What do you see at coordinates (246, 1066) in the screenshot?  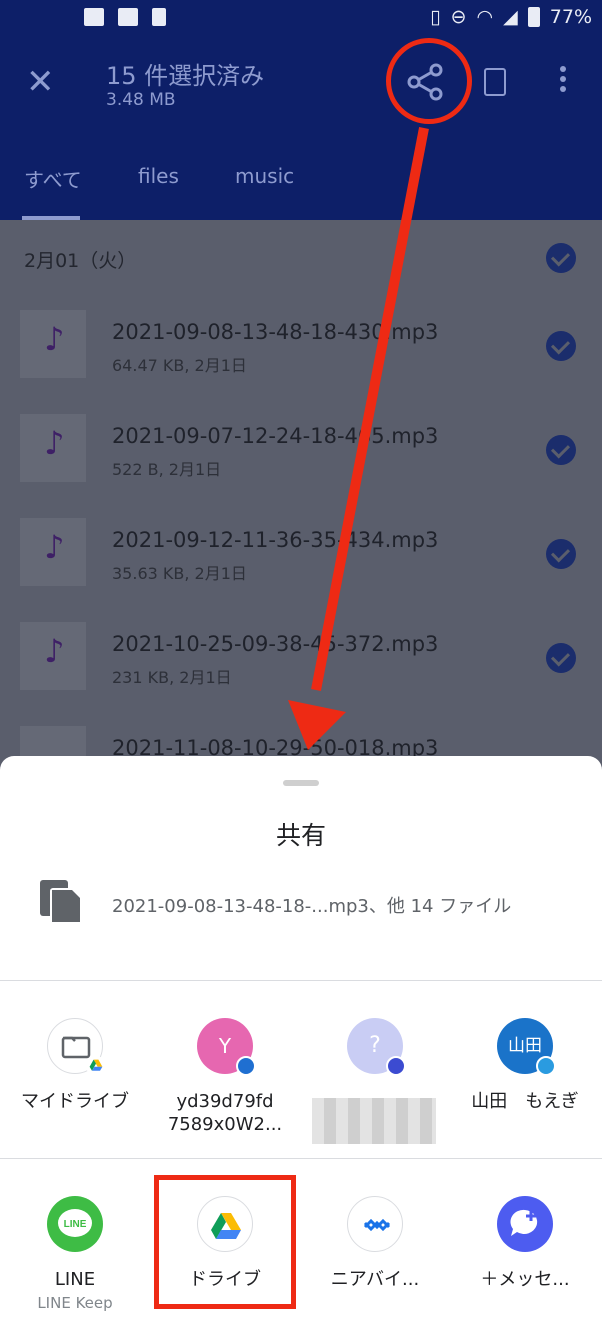 I see `outlook-badge-icon` at bounding box center [246, 1066].